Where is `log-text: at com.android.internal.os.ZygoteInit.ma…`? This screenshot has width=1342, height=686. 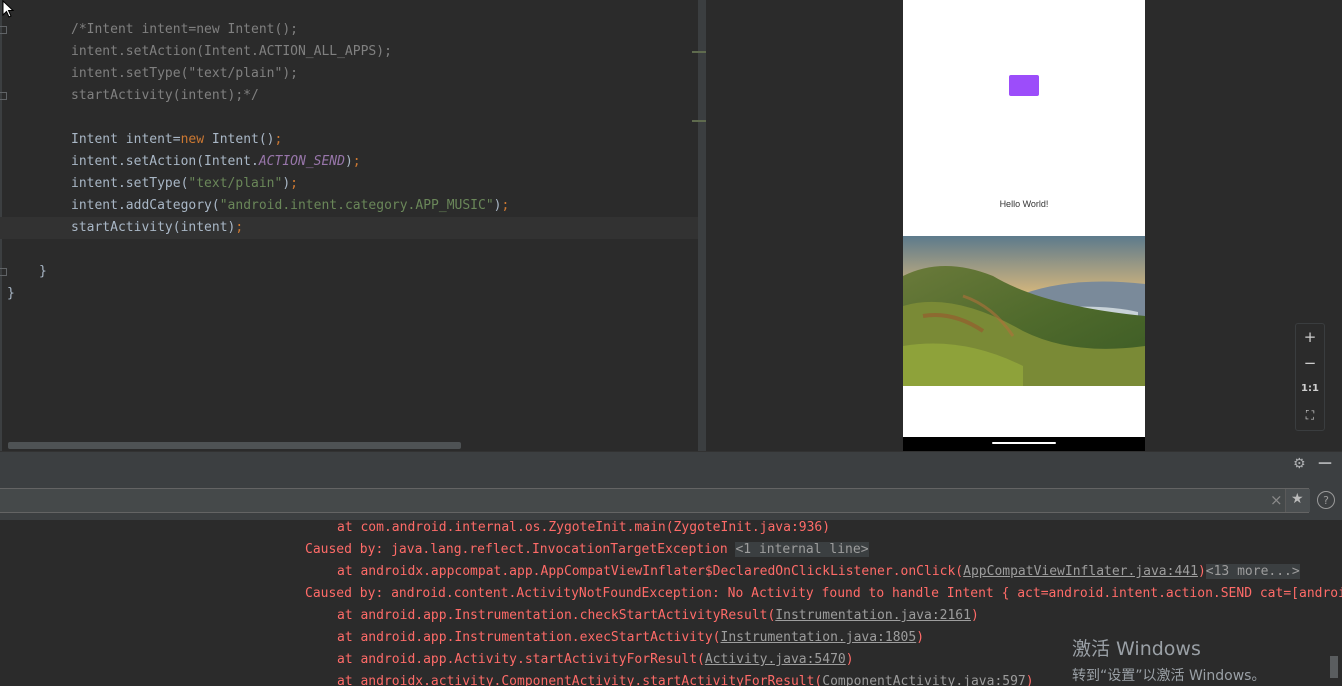 log-text: at com.android.internal.os.ZygoteInit.ma… is located at coordinates (584, 527).